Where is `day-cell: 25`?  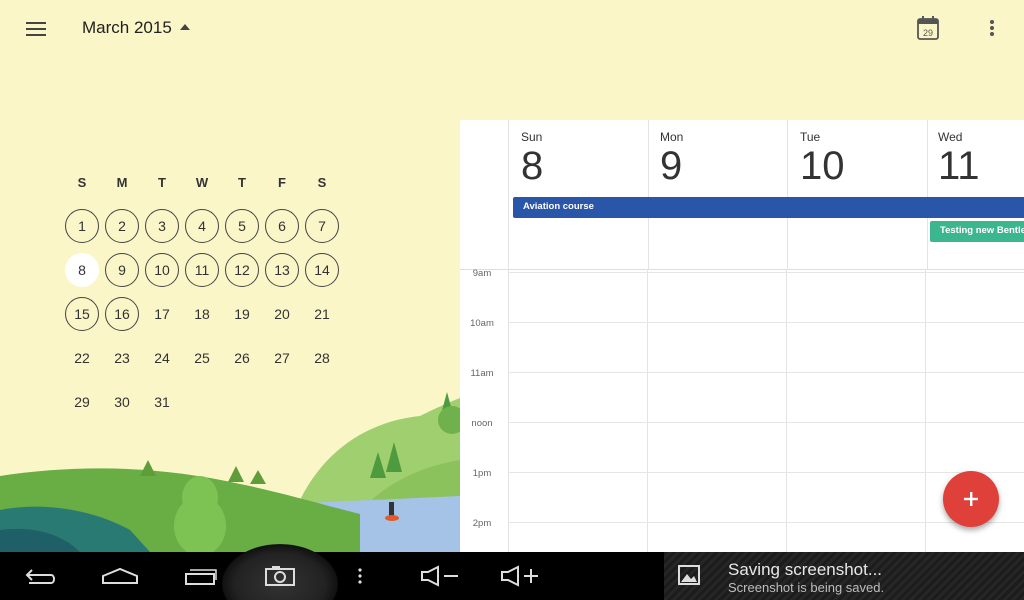 day-cell: 25 is located at coordinates (202, 358).